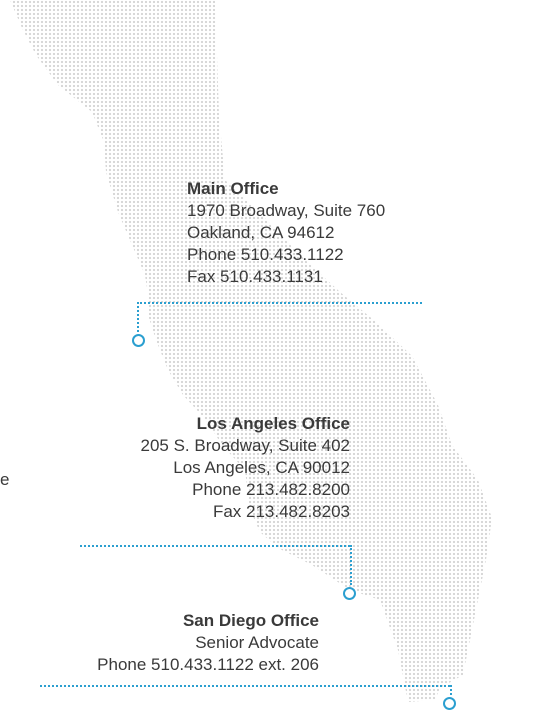 This screenshot has height=720, width=541. What do you see at coordinates (451, 690) in the screenshot?
I see `sd-office-leader-drop` at bounding box center [451, 690].